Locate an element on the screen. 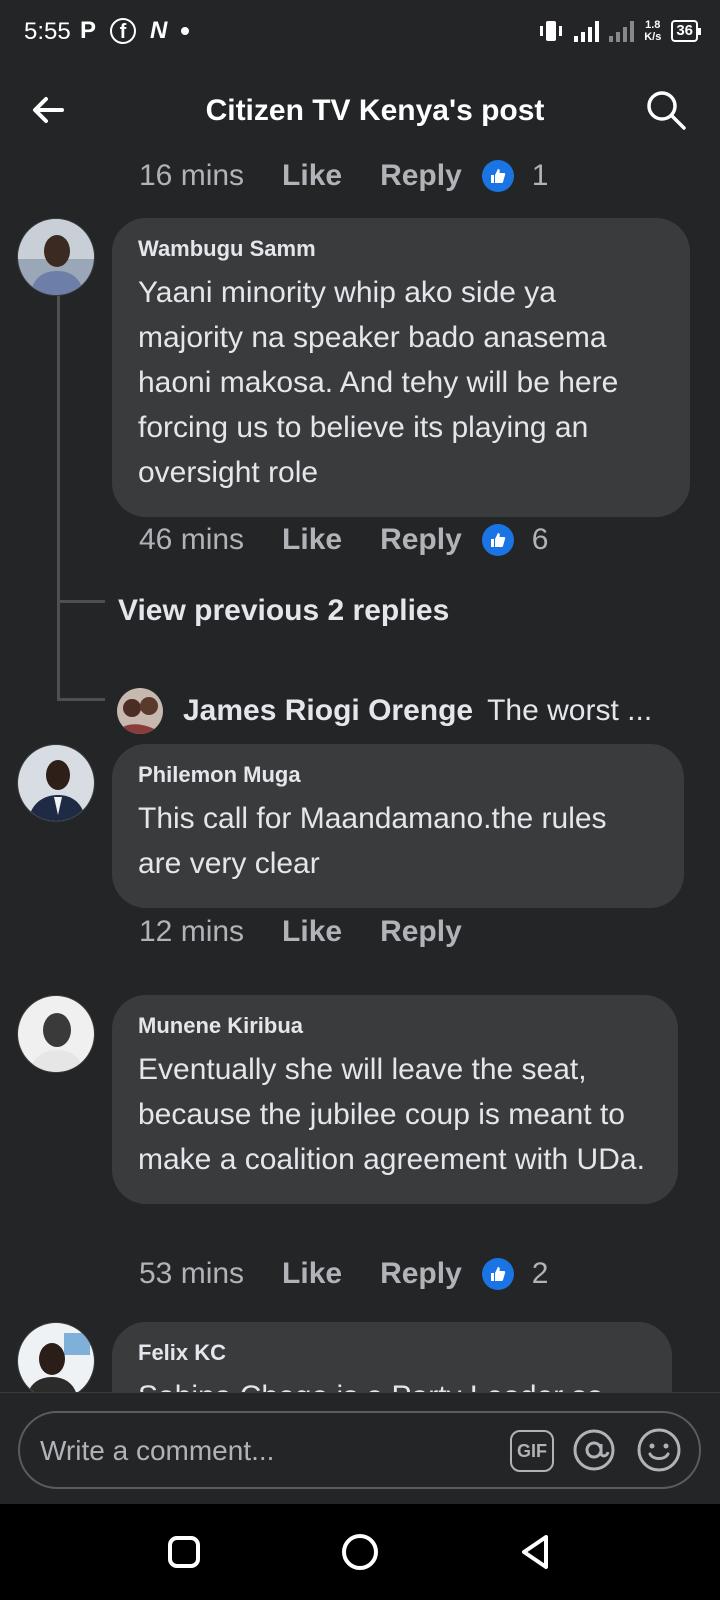 The width and height of the screenshot is (720, 1600). reaction-count: 6 is located at coordinates (540, 539).